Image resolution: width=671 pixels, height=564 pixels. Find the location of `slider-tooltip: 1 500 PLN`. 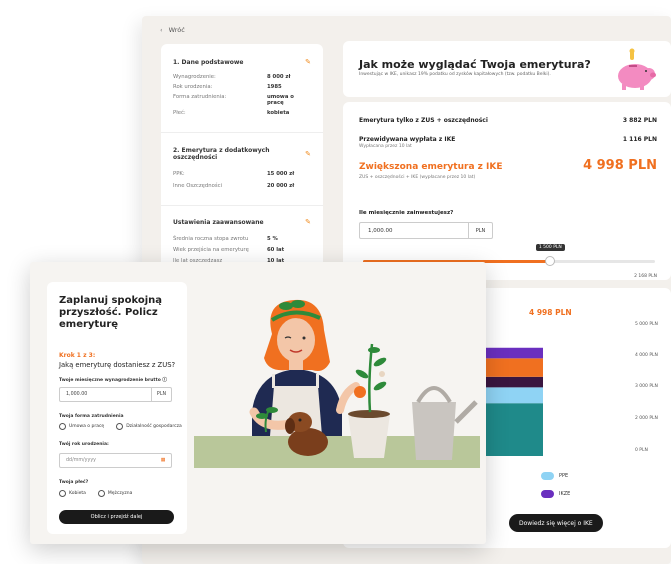

slider-tooltip: 1 500 PLN is located at coordinates (550, 247).